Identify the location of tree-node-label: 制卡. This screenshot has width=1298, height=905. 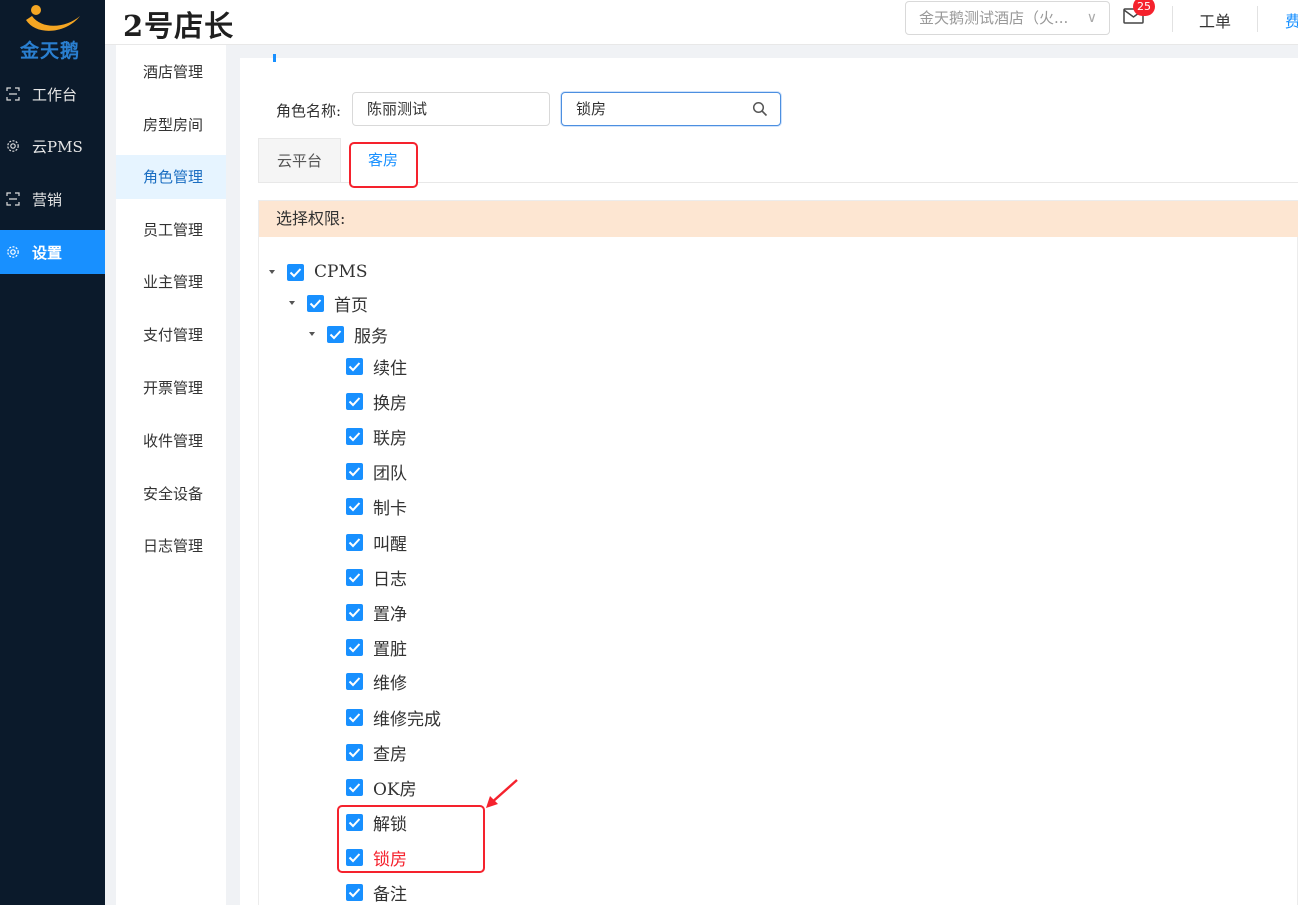
(390, 508).